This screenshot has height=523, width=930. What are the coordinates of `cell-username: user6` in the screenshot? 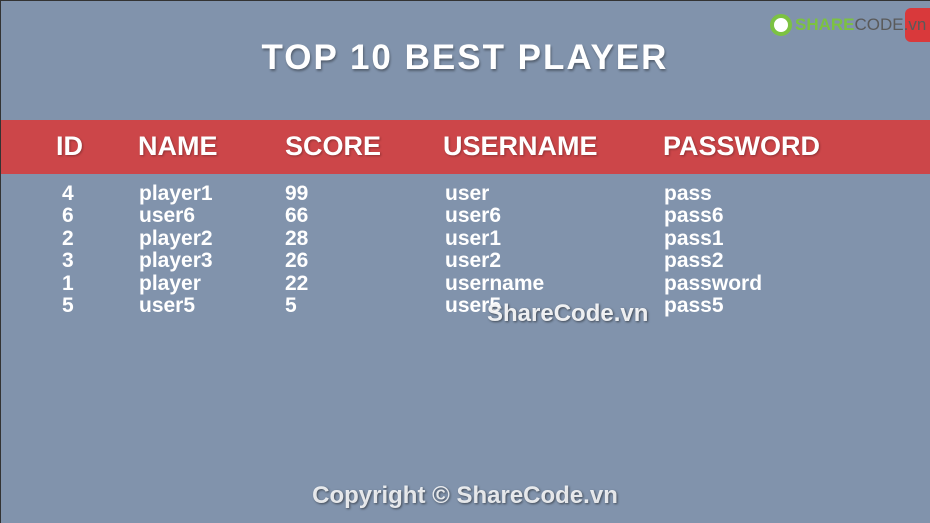 It's located at (473, 216).